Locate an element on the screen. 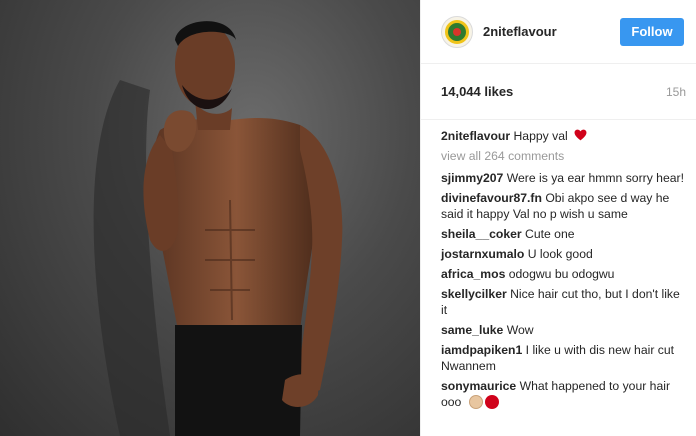 The height and width of the screenshot is (436, 696). comment-item: same_luke Wow is located at coordinates (562, 330).